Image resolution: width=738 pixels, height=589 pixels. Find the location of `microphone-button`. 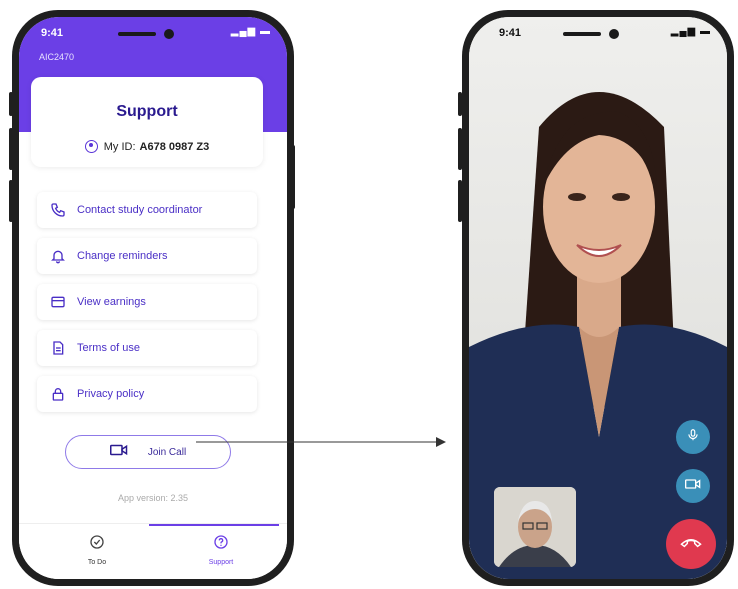

microphone-button is located at coordinates (693, 437).